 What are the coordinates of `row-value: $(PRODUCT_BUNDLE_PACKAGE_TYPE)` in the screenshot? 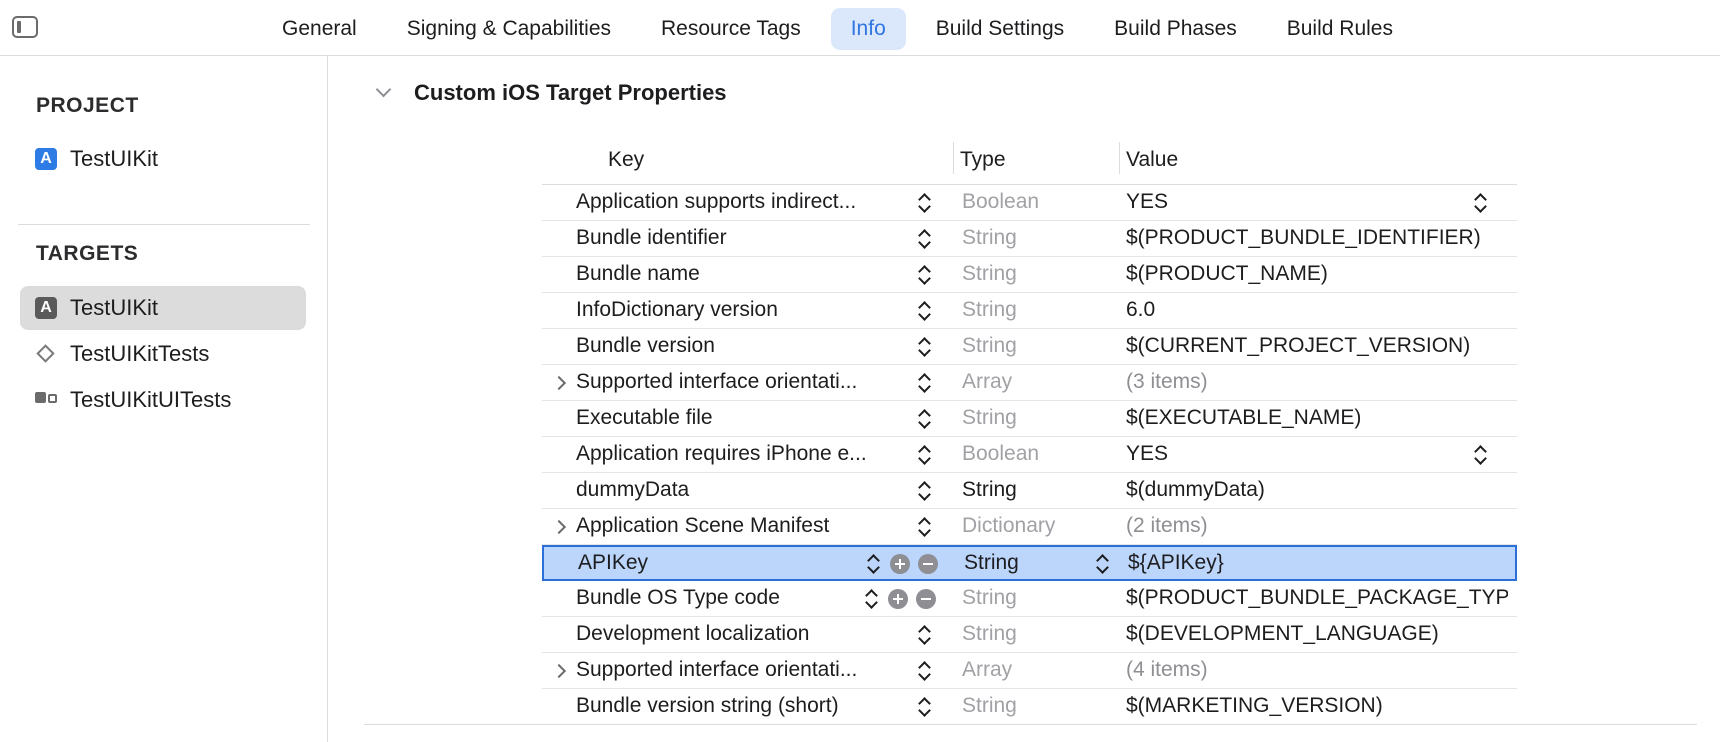 It's located at (1317, 598).